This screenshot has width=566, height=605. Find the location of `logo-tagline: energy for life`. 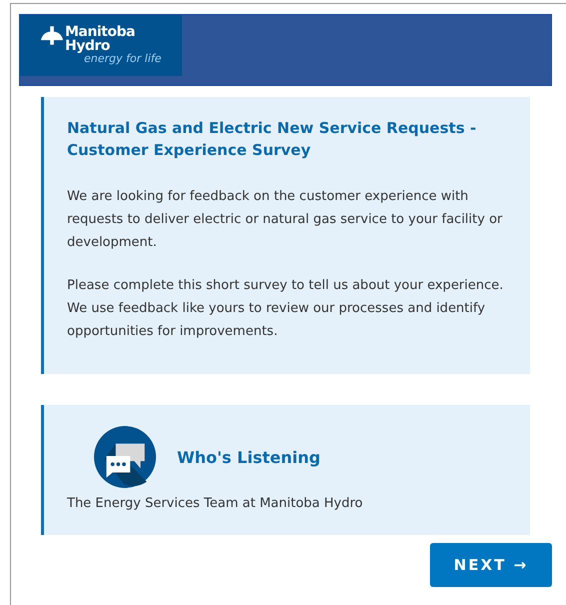

logo-tagline: energy for life is located at coordinates (123, 59).